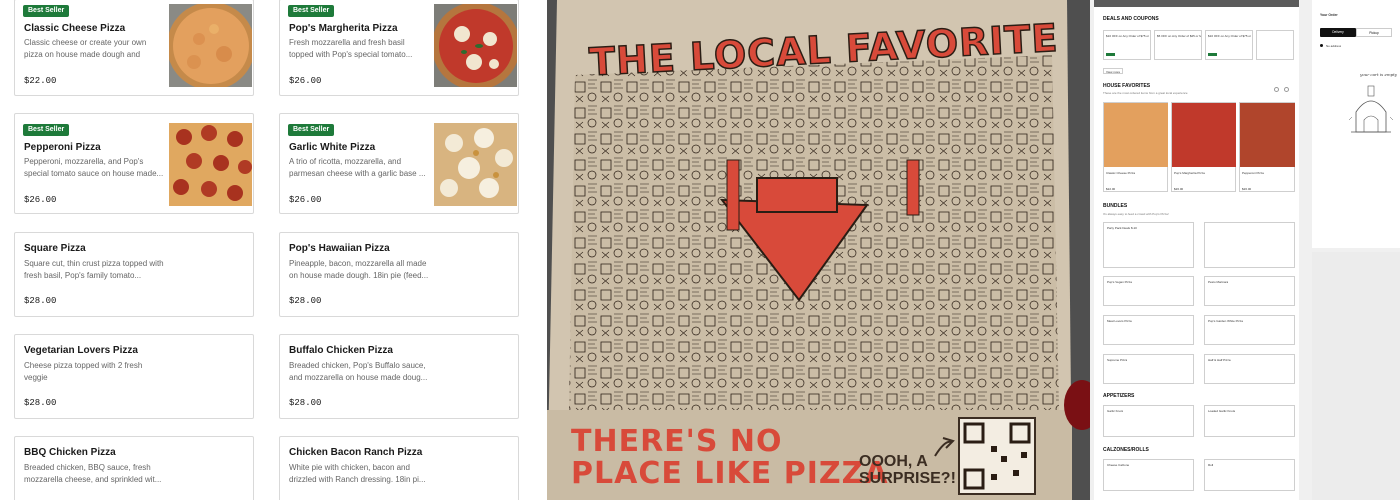 Image resolution: width=1400 pixels, height=500 pixels. Describe the element at coordinates (1249, 475) in the screenshot. I see `calzone-card-2: Roll` at that location.